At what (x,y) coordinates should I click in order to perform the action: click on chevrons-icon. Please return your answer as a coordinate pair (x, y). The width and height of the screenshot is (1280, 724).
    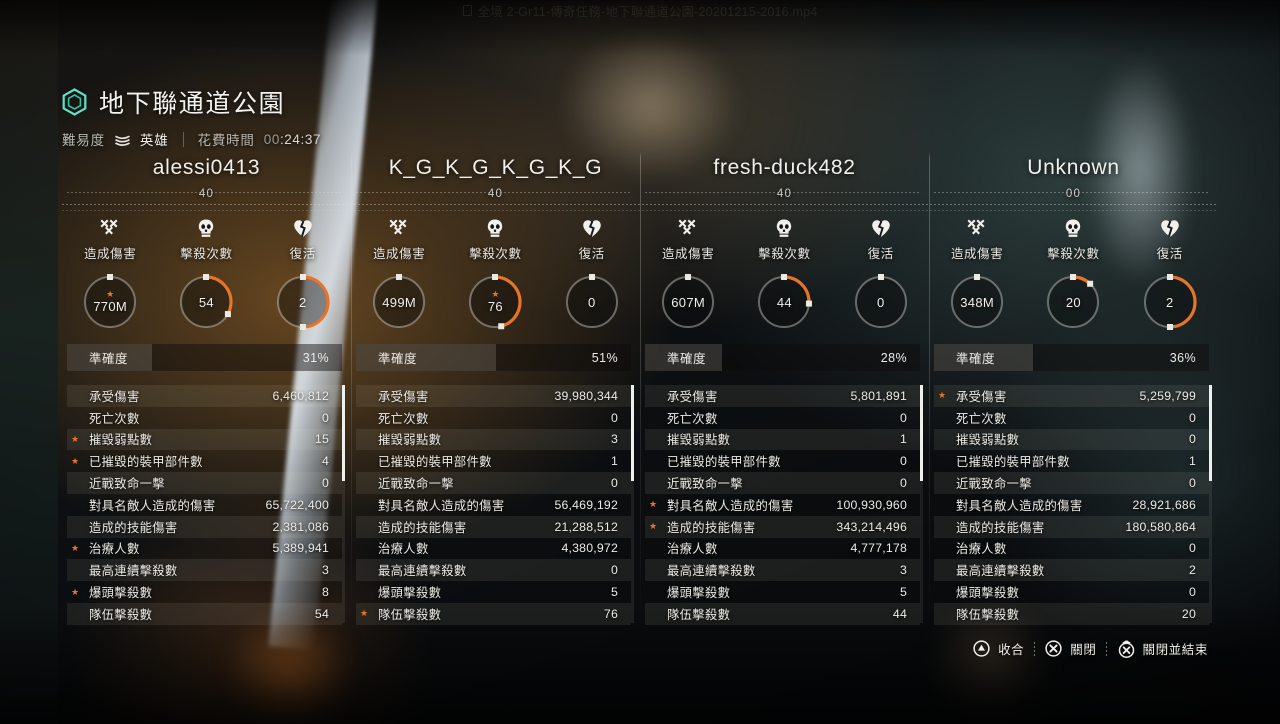
    Looking at the image, I should click on (122, 139).